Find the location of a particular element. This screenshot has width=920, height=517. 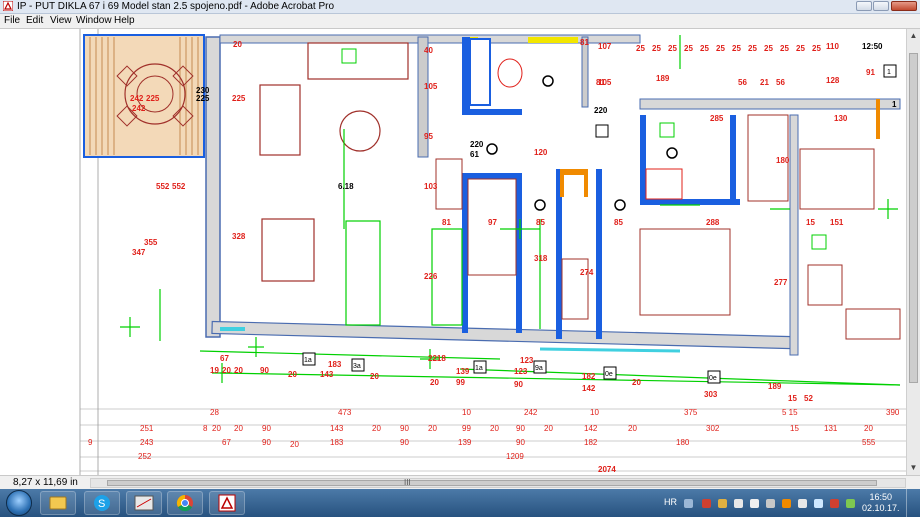

label-552b: 552 is located at coordinates (179, 186).